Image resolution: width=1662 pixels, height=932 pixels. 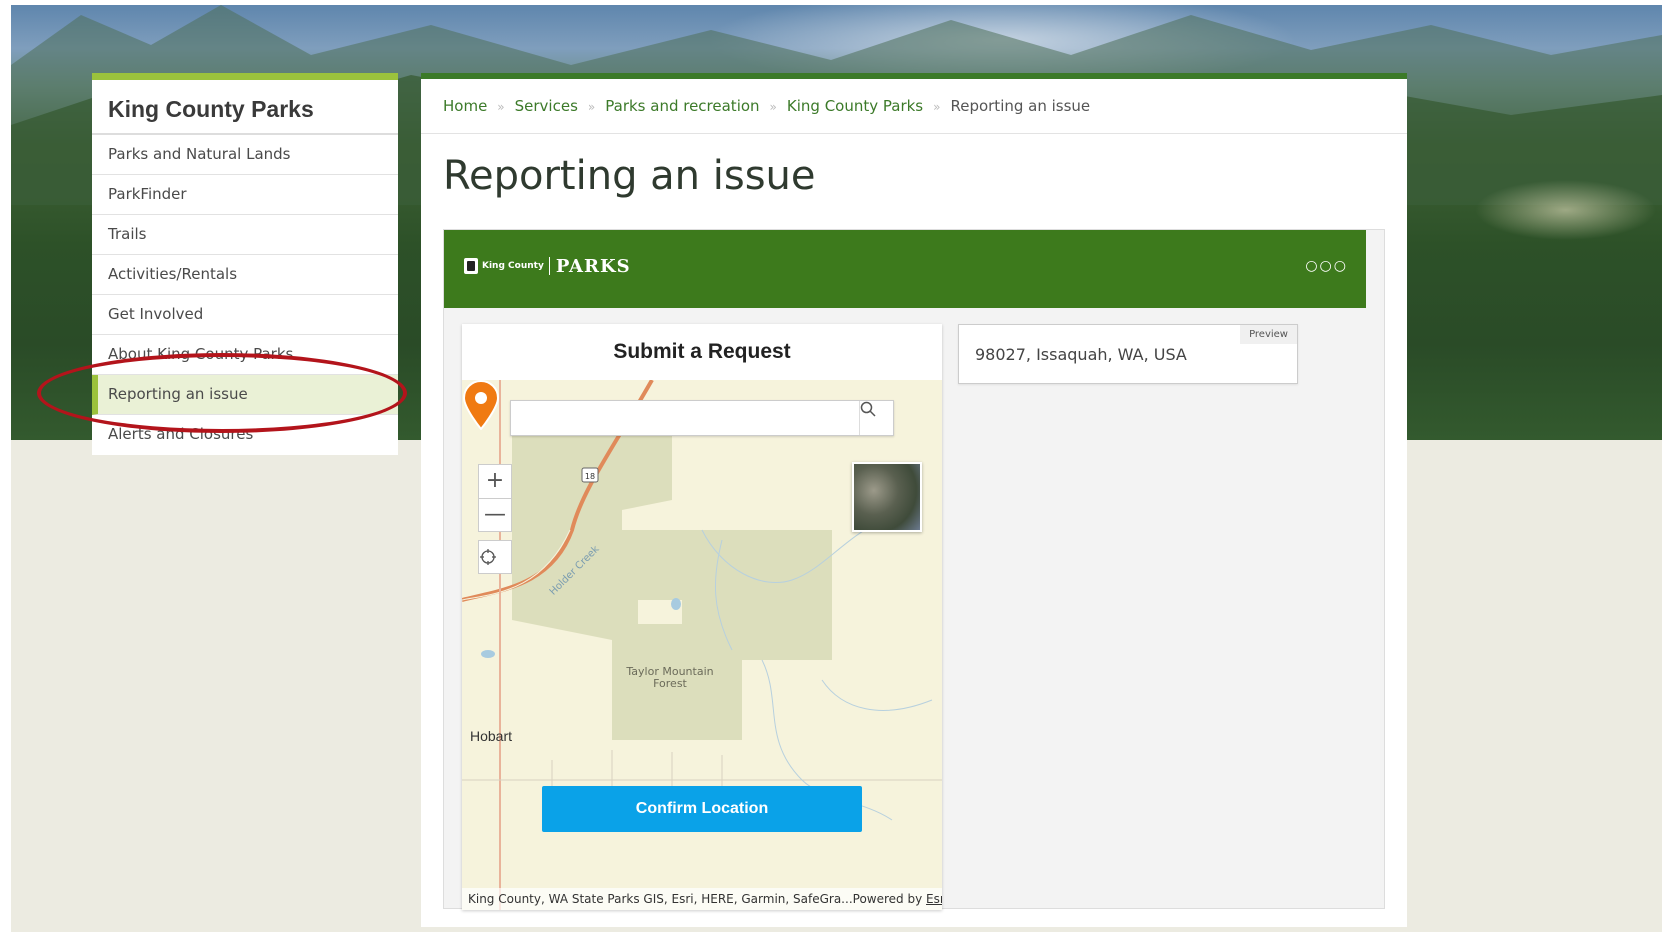 I want to click on sidebar-accent-bar, so click(x=245, y=76).